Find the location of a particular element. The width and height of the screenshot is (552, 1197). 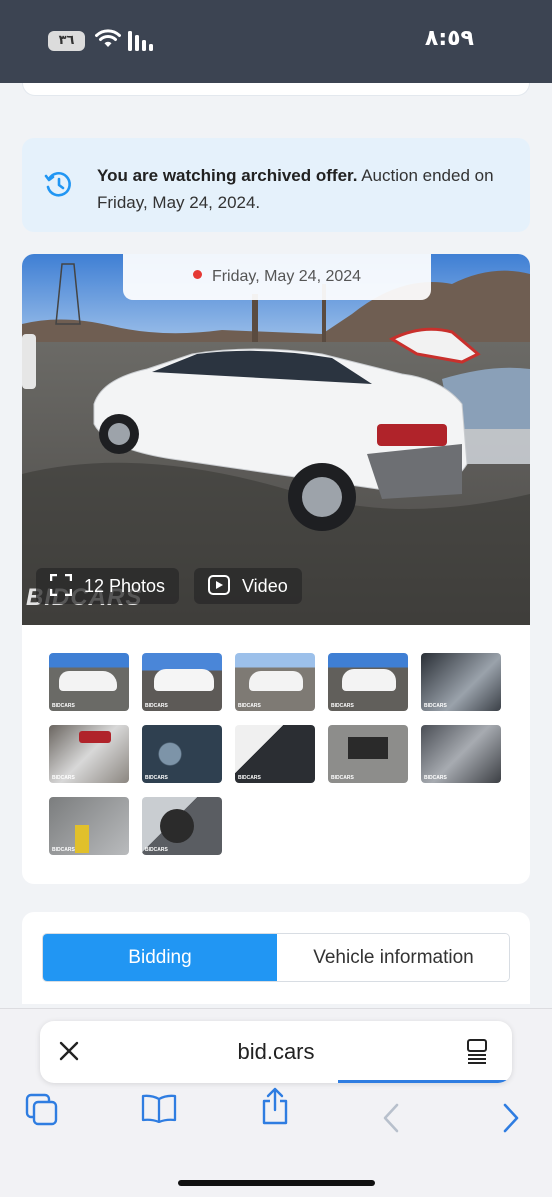

page-load-progress is located at coordinates (425, 1081).